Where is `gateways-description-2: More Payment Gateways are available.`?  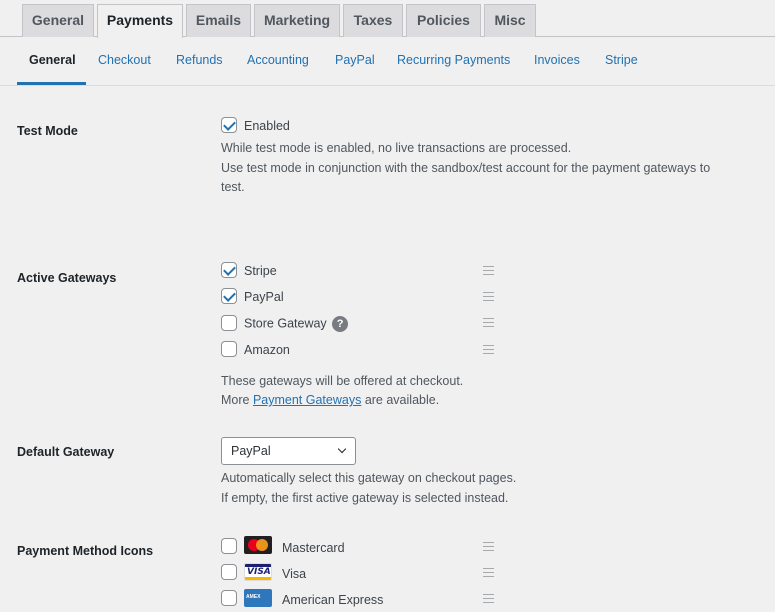
gateways-description-2: More Payment Gateways are available. is located at coordinates (330, 400).